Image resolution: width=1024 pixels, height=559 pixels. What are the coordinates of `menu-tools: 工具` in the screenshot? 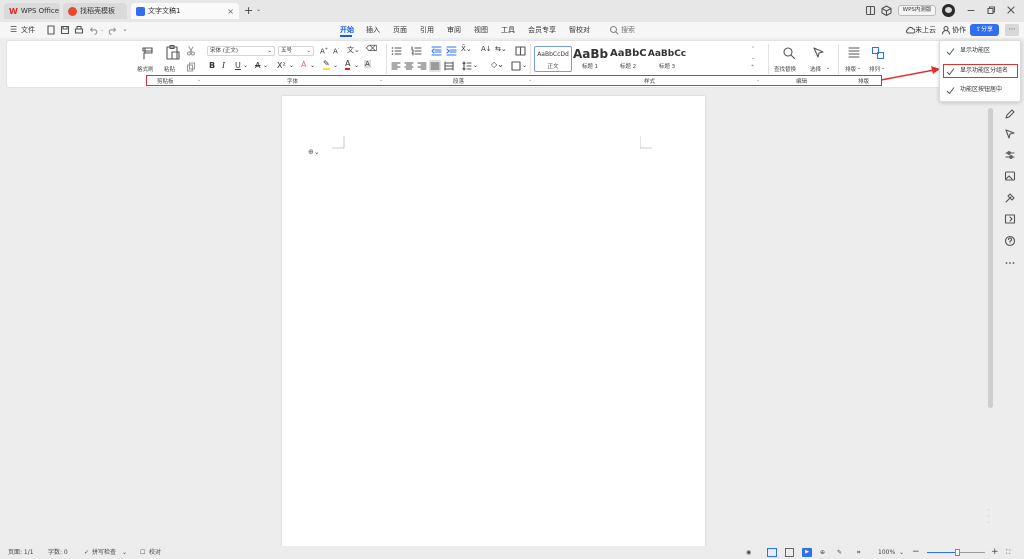 It's located at (508, 30).